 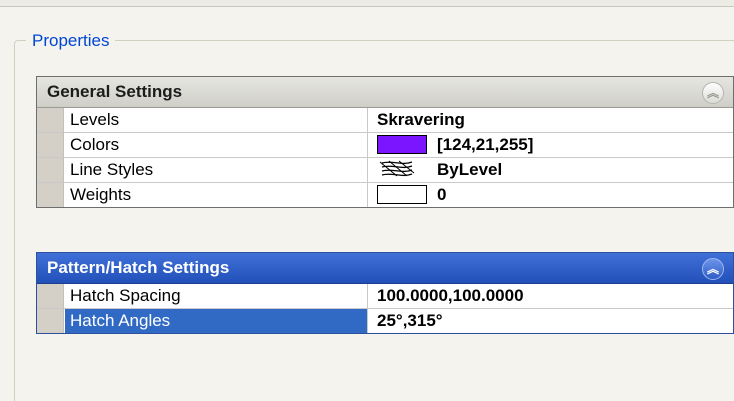 I want to click on levels-value: Skravering, so click(x=550, y=120).